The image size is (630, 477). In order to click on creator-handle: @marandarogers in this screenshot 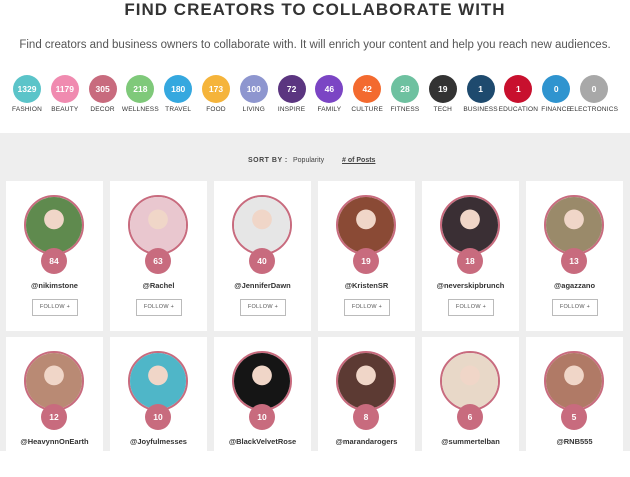, I will do `click(366, 441)`.